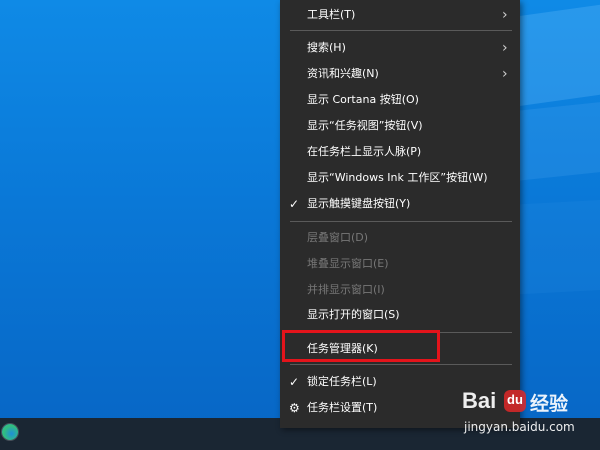 The height and width of the screenshot is (450, 600). What do you see at coordinates (515, 399) in the screenshot?
I see `watermark-du: du` at bounding box center [515, 399].